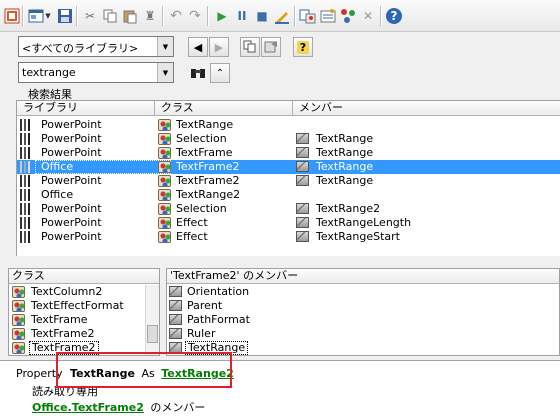  I want to click on toolbox-icon: ✕, so click(368, 16).